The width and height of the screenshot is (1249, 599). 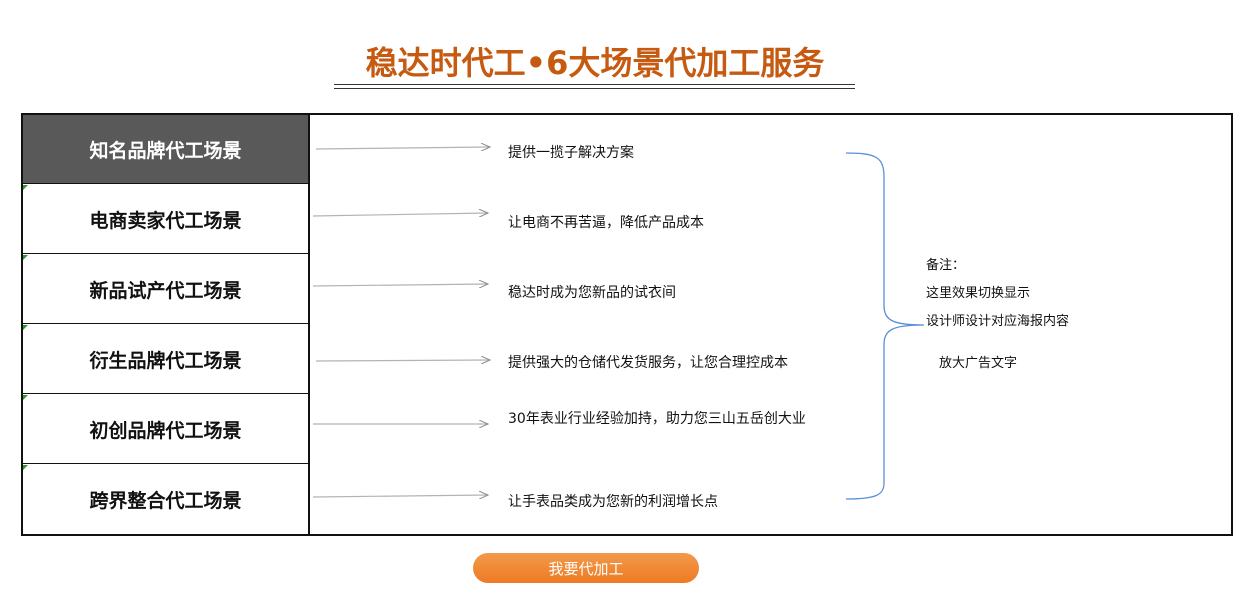 I want to click on scene-item-crossover: 跨界整合代工场景, so click(x=165, y=499).